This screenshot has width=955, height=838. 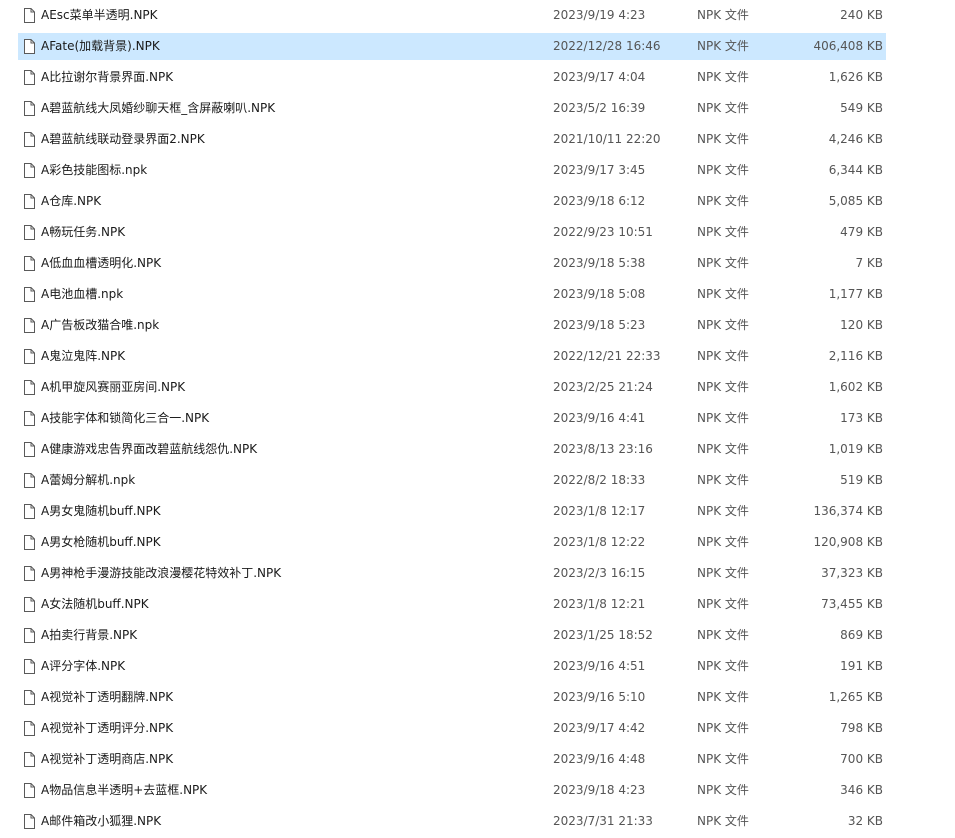 I want to click on file-size: 7 KB, so click(x=869, y=263).